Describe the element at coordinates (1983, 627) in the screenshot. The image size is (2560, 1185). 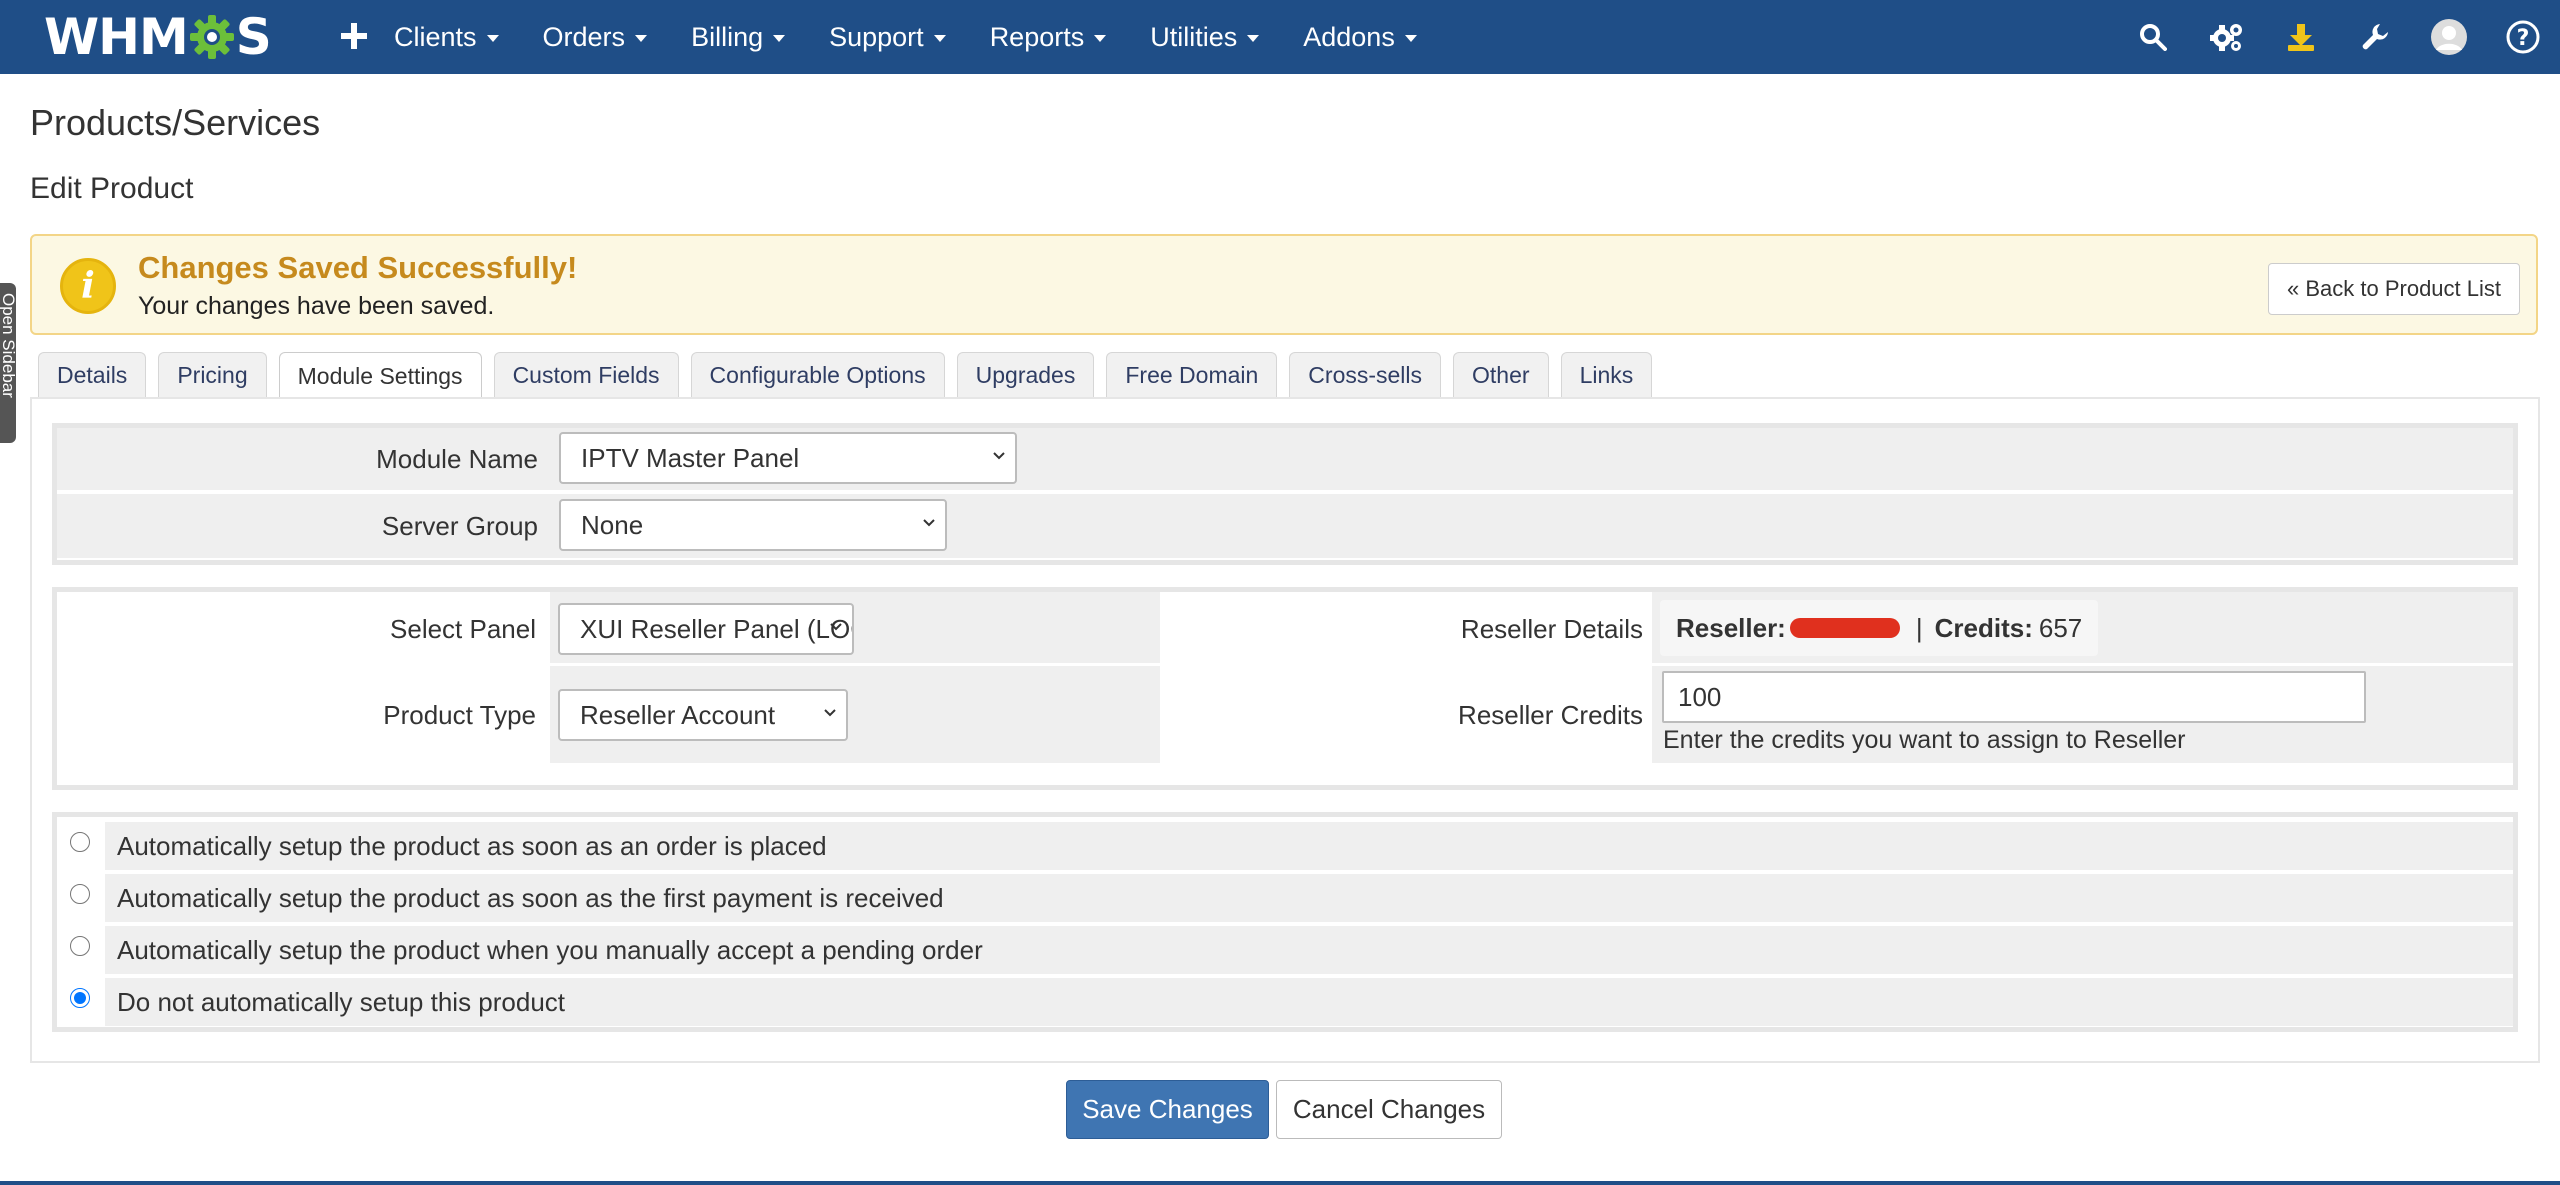
I see `credits-label: Credits:` at that location.